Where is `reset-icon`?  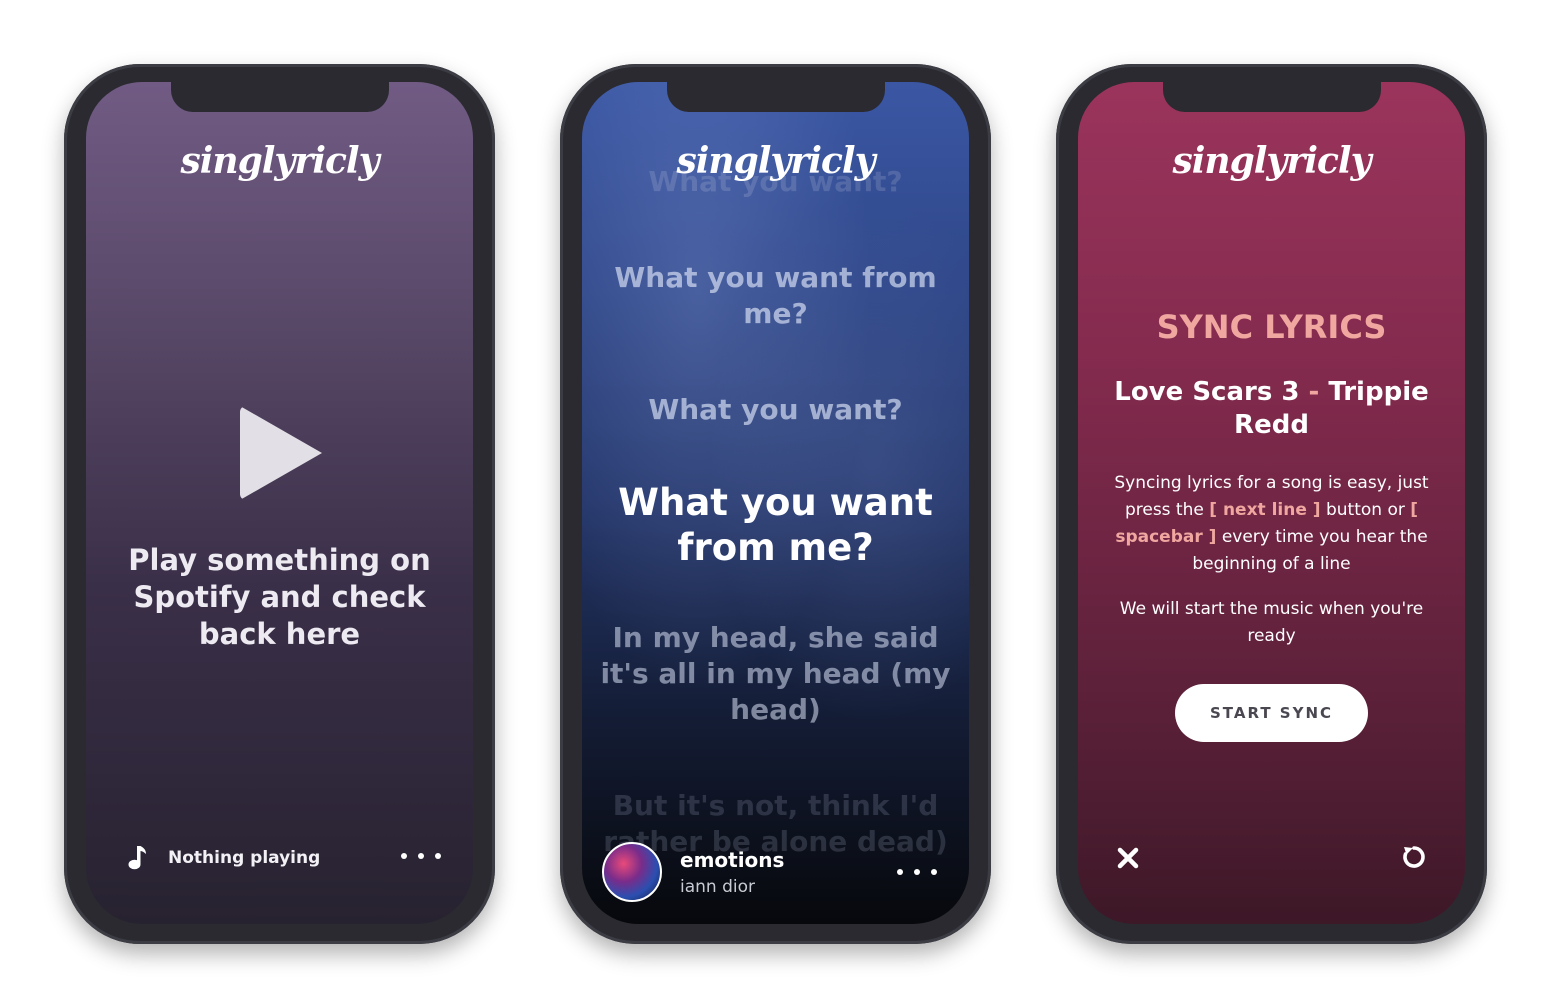 reset-icon is located at coordinates (1414, 857).